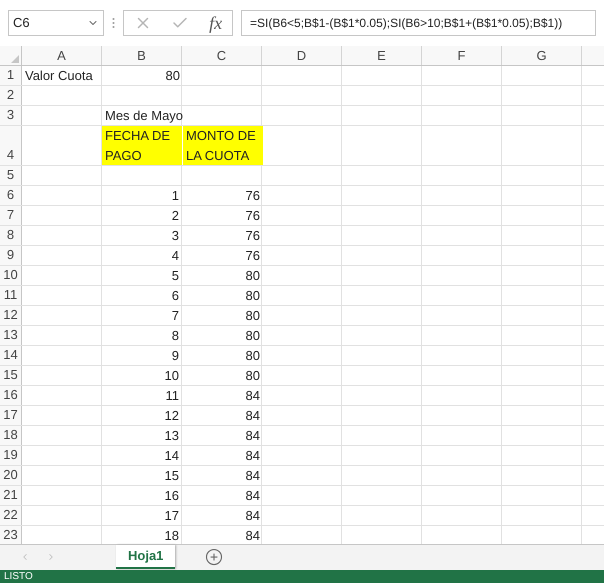  What do you see at coordinates (215, 23) in the screenshot?
I see `insert-function-button: fx` at bounding box center [215, 23].